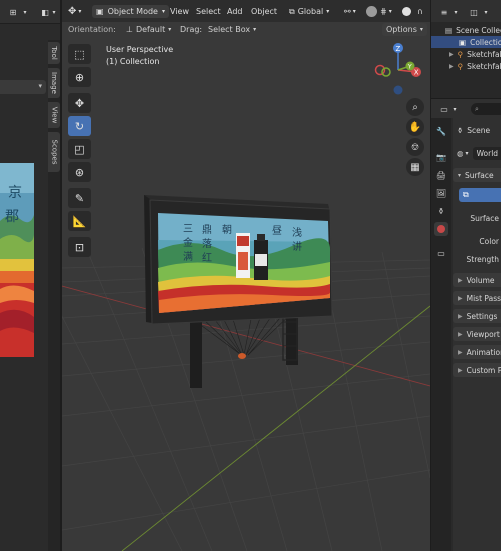 The height and width of the screenshot is (551, 501). What do you see at coordinates (477, 352) in the screenshot?
I see `animation-panel-header: ▶ Animation` at bounding box center [477, 352].